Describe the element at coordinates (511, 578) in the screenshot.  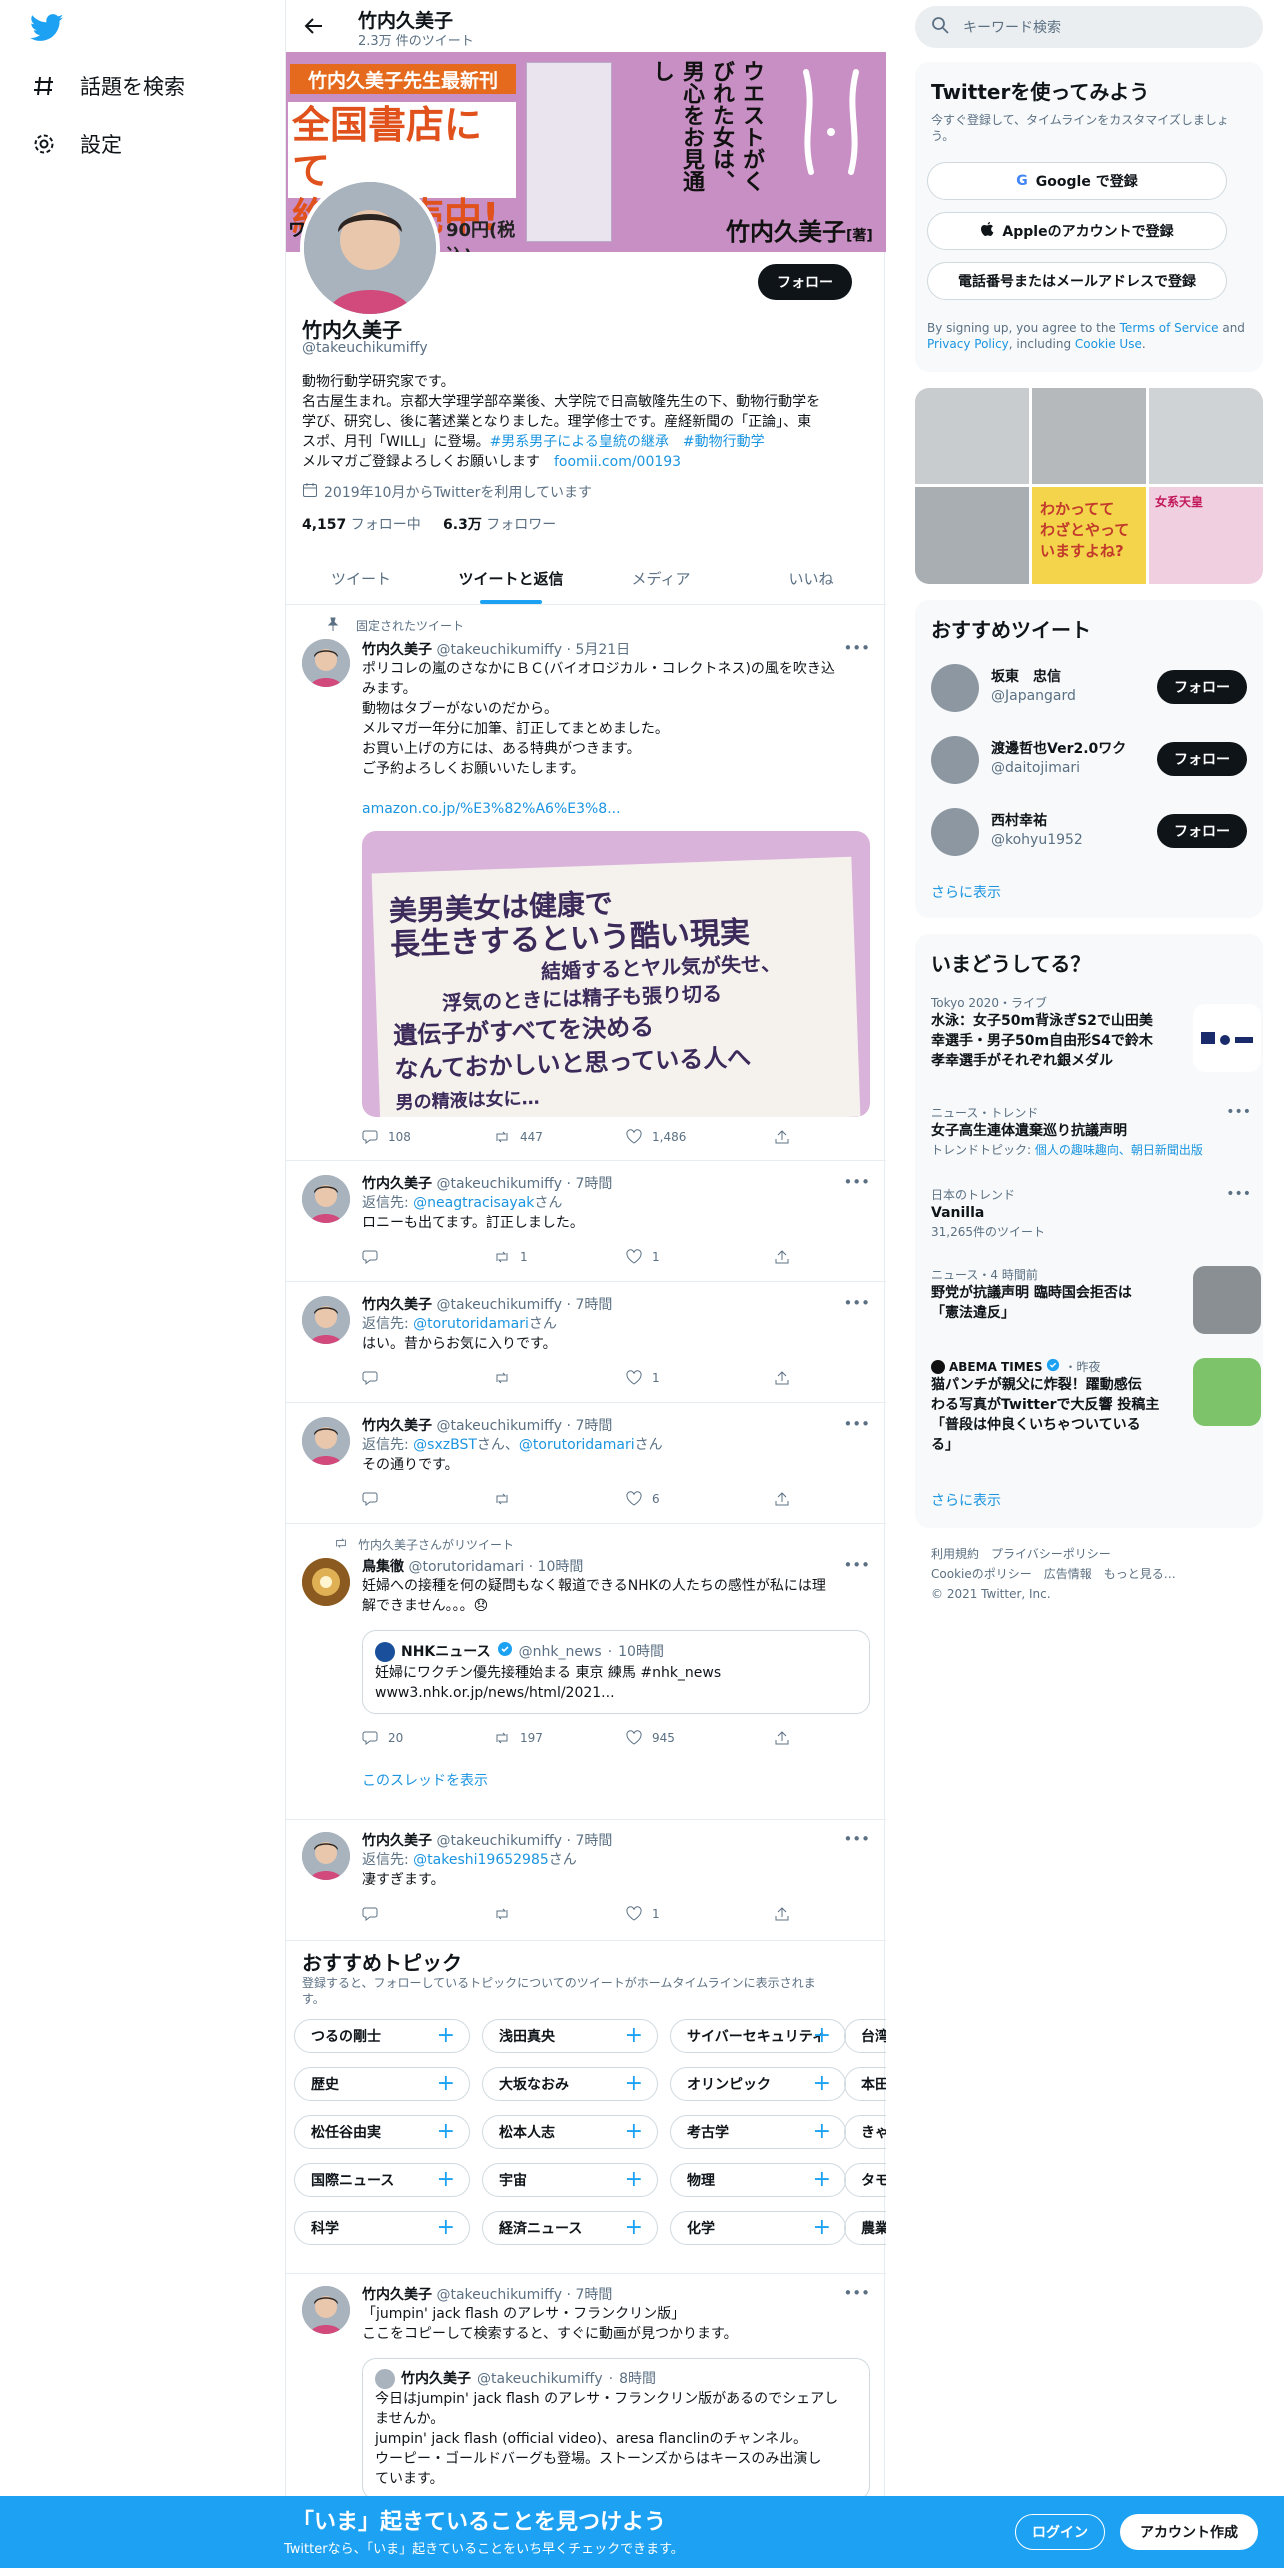
I see `tab-tweets-and-replies: ツイートと返信` at that location.